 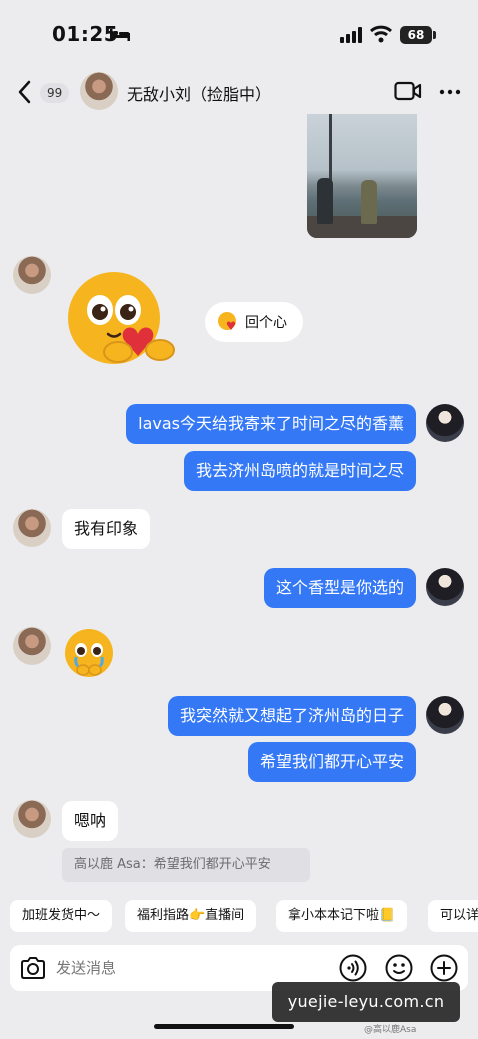 What do you see at coordinates (351, 35) in the screenshot?
I see `signal-icon` at bounding box center [351, 35].